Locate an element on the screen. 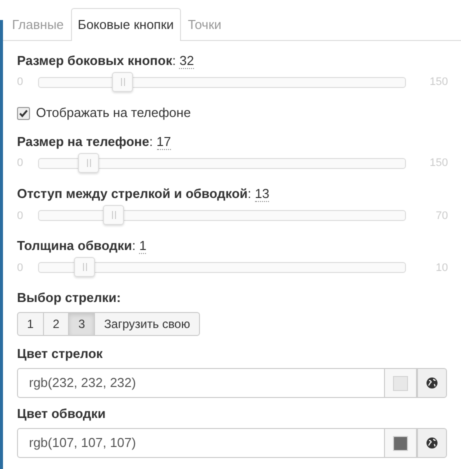 The image size is (461, 469). setting-label: Цвет обводки is located at coordinates (62, 415).